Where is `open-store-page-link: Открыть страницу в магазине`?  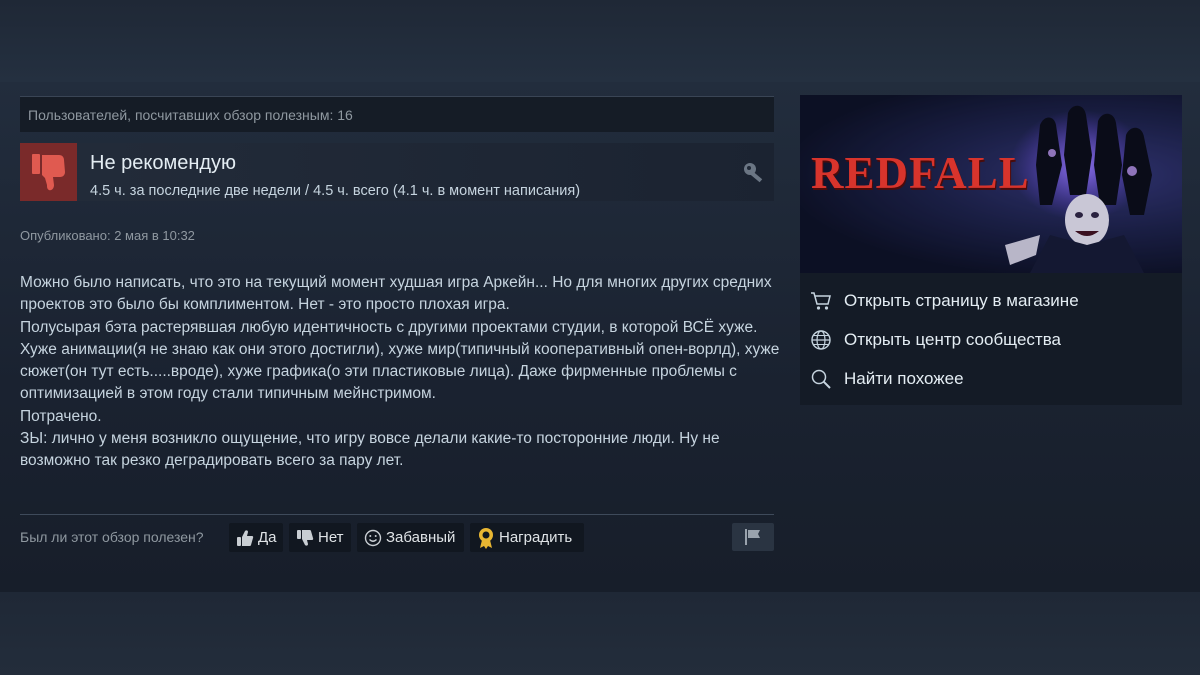 open-store-page-link: Открыть страницу в магазине is located at coordinates (991, 301).